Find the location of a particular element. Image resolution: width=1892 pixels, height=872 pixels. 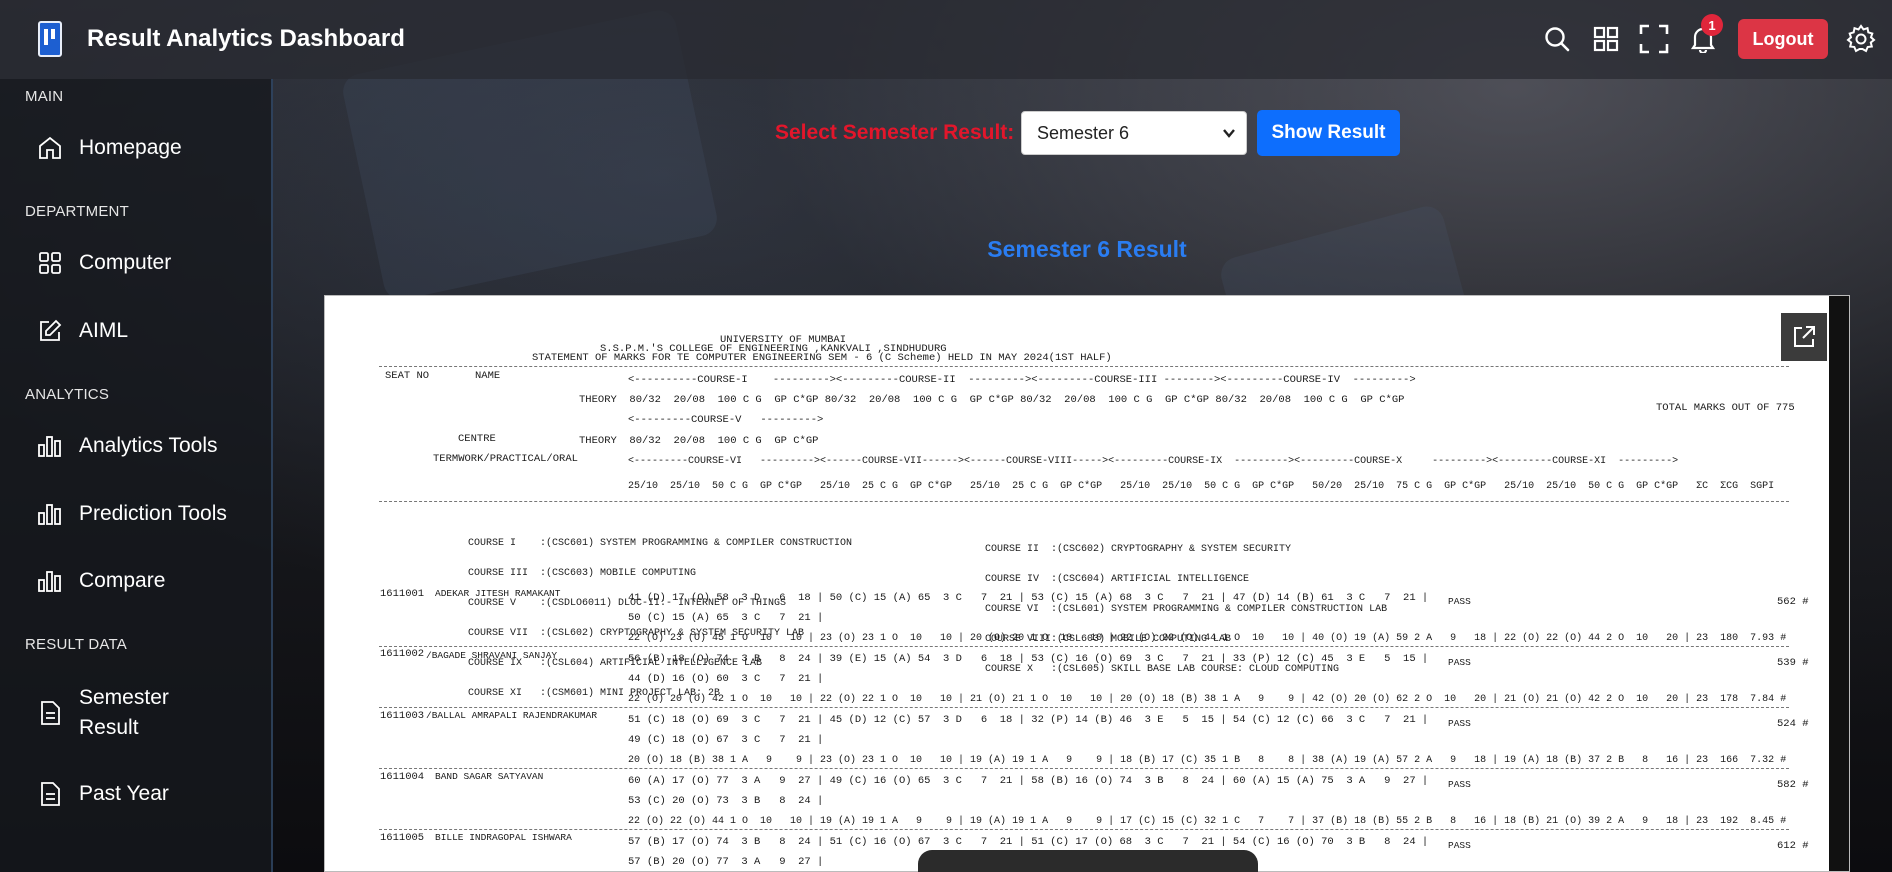

home-icon is located at coordinates (50, 148).